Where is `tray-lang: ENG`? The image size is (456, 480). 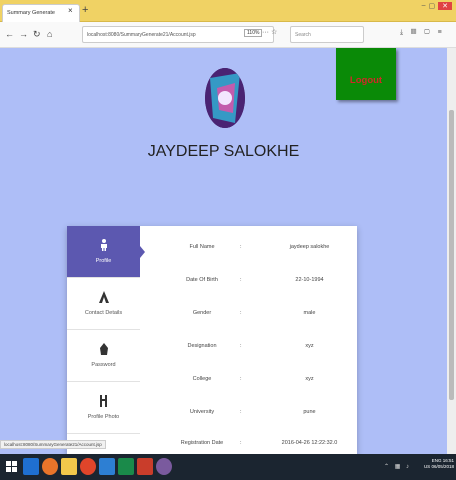 tray-lang: ENG is located at coordinates (436, 460).